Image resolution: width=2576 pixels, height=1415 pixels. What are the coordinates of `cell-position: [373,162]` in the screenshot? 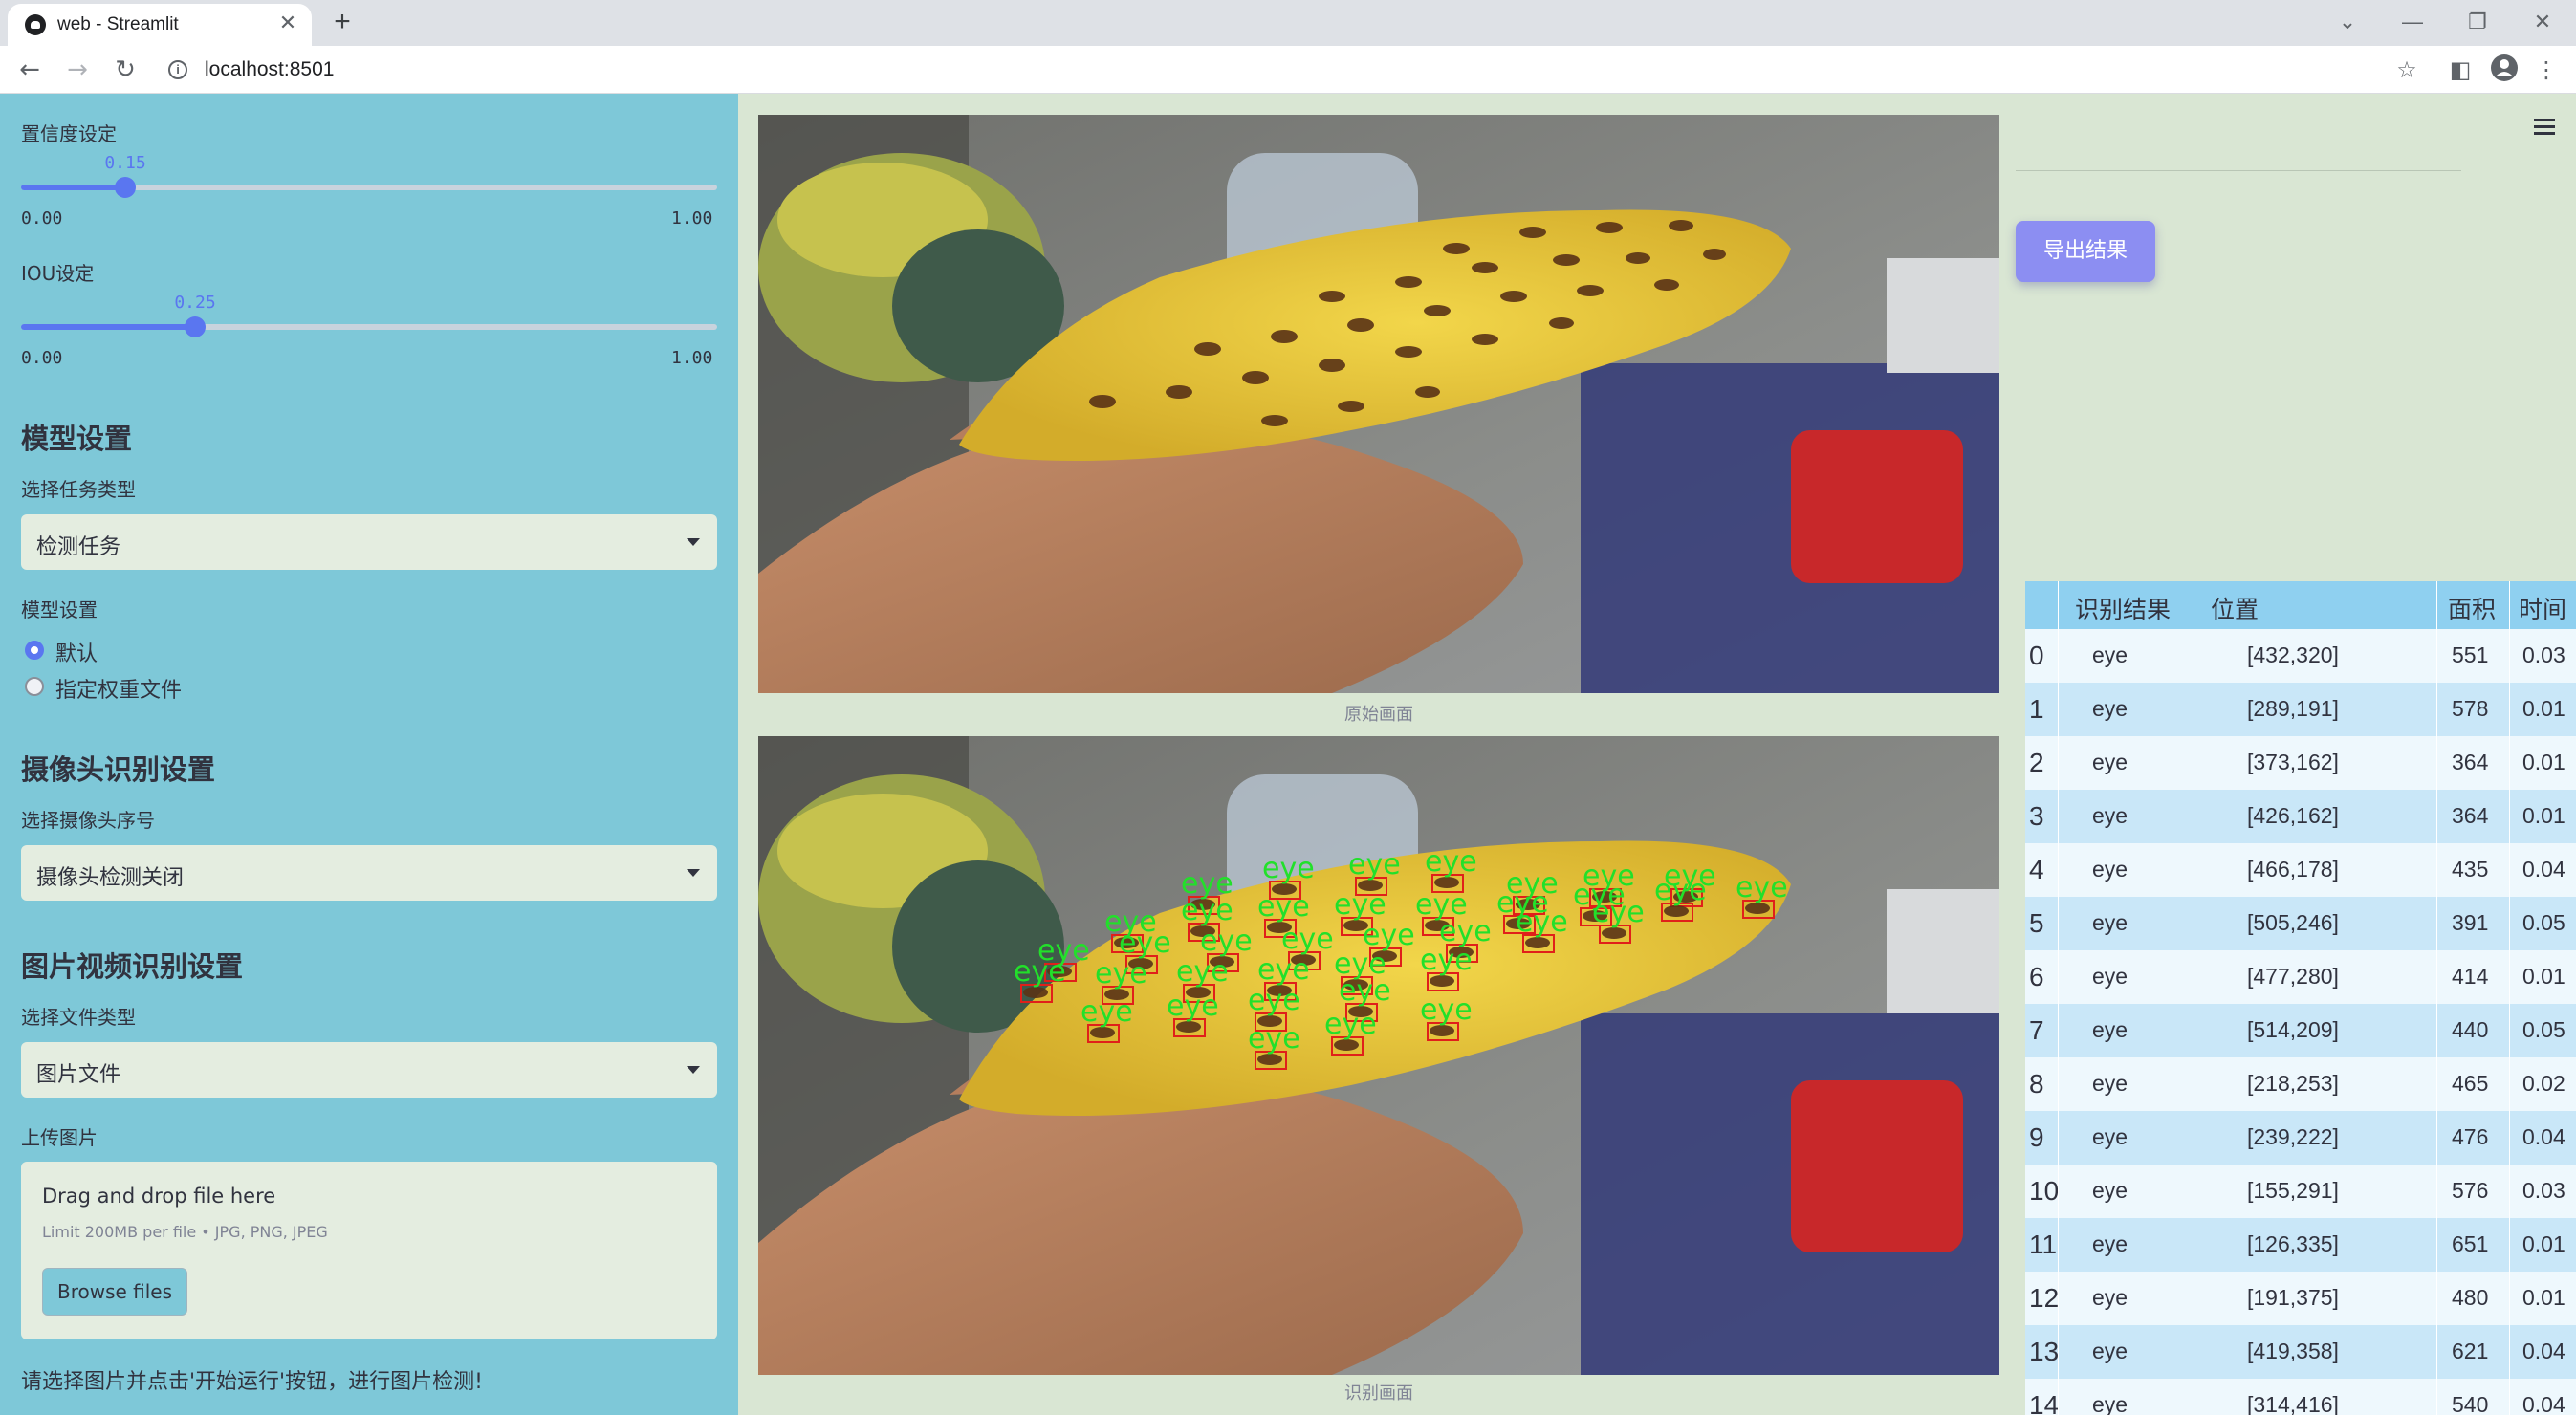 It's located at (2293, 762).